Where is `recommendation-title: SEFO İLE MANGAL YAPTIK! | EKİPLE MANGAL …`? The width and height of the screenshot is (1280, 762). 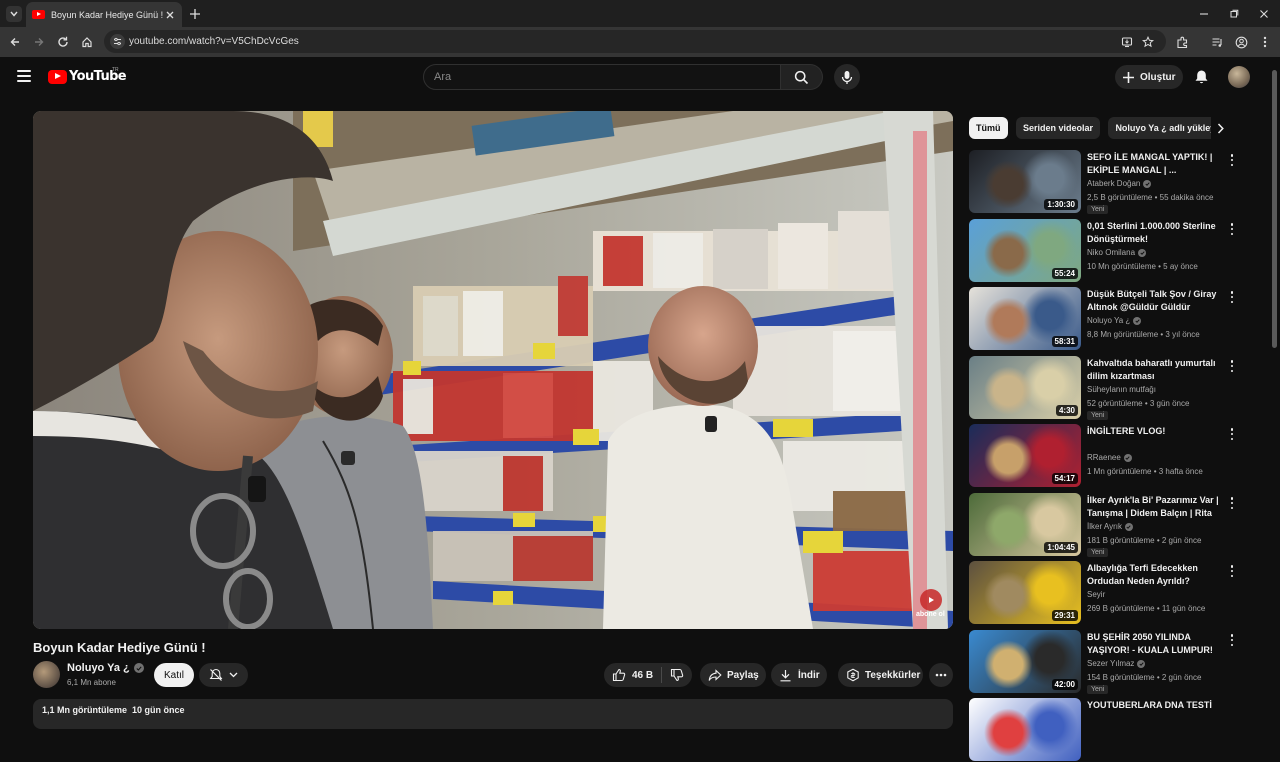
recommendation-title: SEFO İLE MANGAL YAPTIK! | EKİPLE MANGAL … is located at coordinates (1153, 164).